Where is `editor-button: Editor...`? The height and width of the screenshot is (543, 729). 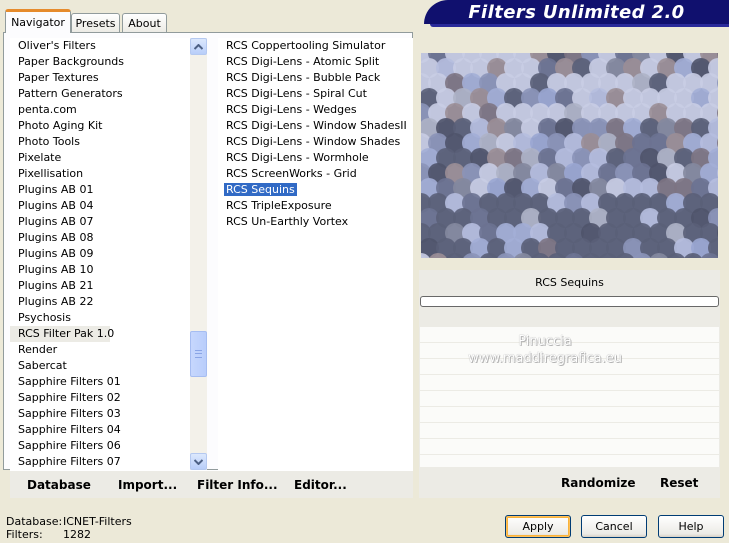
editor-button: Editor... is located at coordinates (320, 485).